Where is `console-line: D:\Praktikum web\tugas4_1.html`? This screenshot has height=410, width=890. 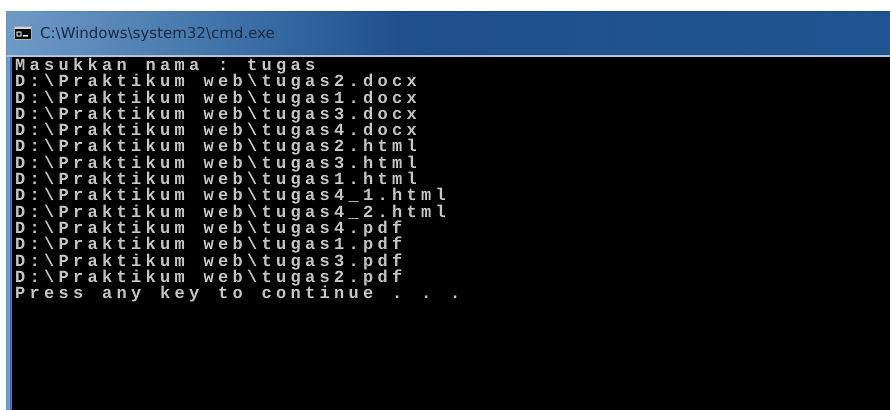
console-line: D:\Praktikum web\tugas4_1.html is located at coordinates (233, 197).